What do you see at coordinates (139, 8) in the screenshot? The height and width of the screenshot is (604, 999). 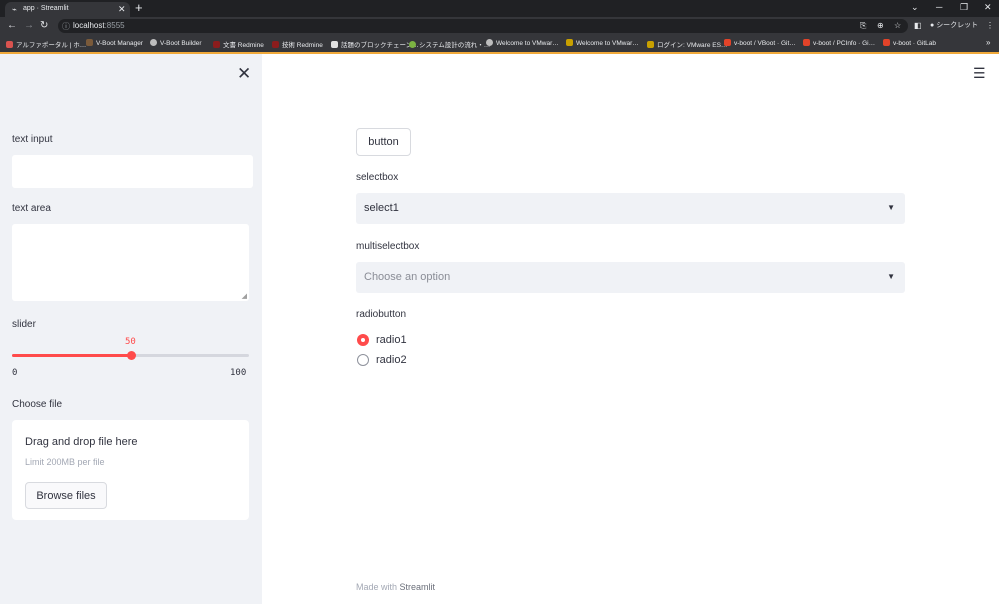 I see `new-tab-icon: +` at bounding box center [139, 8].